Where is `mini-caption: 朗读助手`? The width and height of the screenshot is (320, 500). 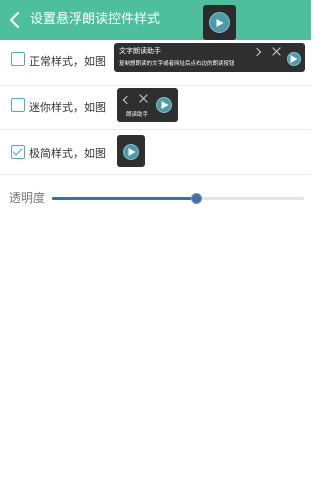
mini-caption: 朗读助手 is located at coordinates (137, 115).